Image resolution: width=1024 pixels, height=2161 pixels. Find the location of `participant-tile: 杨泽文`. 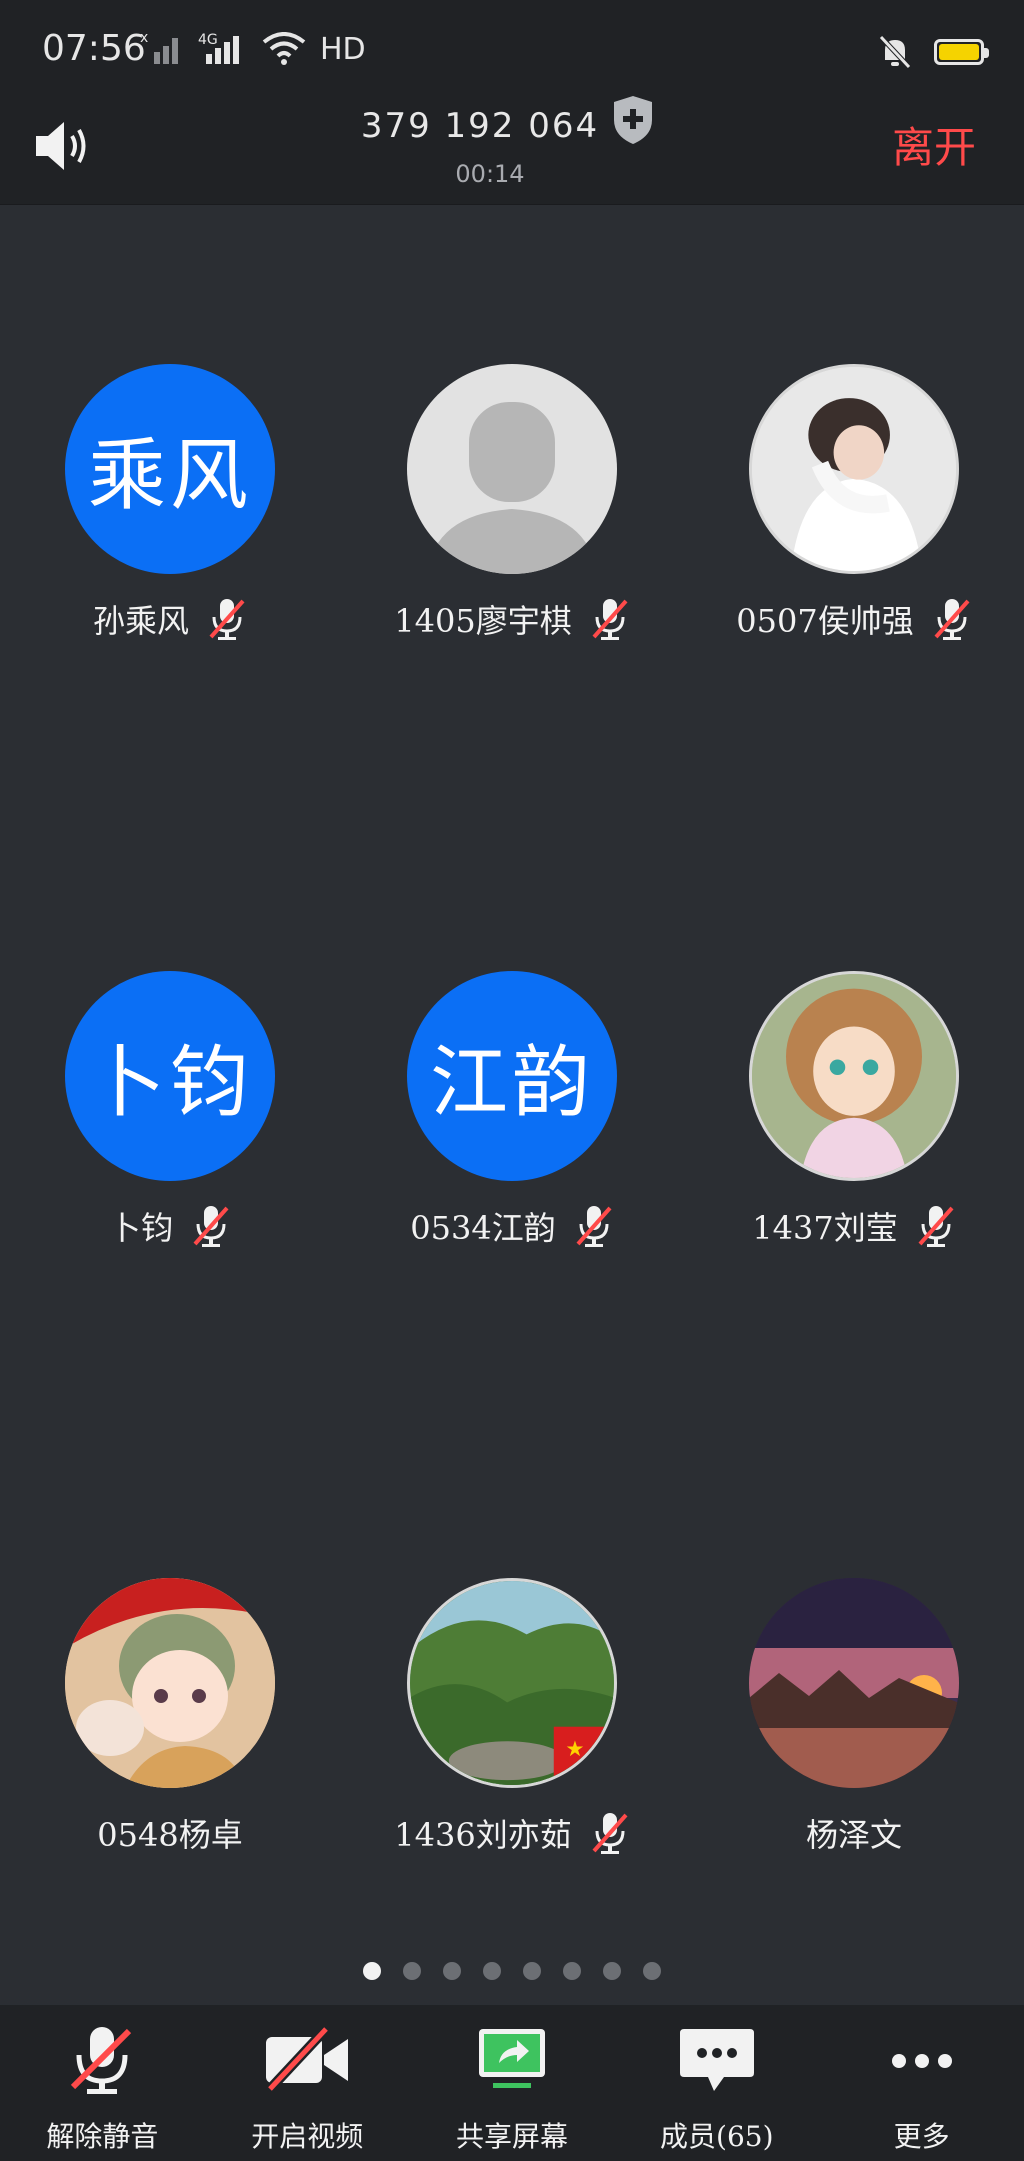

participant-tile: 杨泽文 is located at coordinates (854, 1716).